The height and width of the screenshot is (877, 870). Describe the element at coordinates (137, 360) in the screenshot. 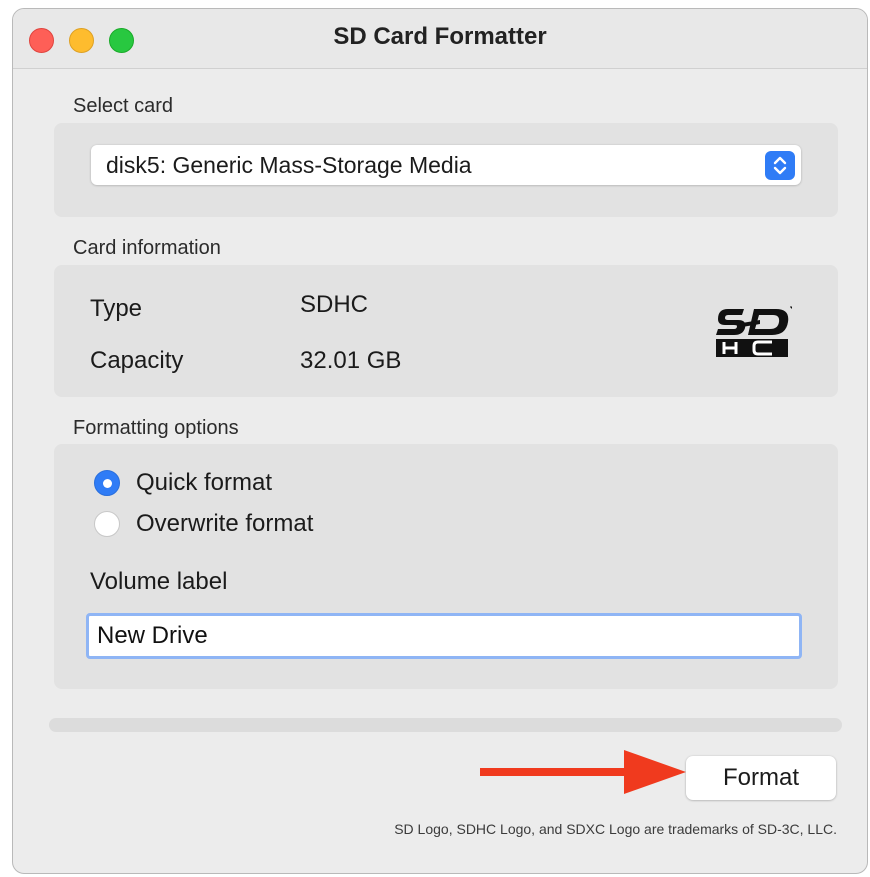

I see `capacity-label: Capacity` at that location.